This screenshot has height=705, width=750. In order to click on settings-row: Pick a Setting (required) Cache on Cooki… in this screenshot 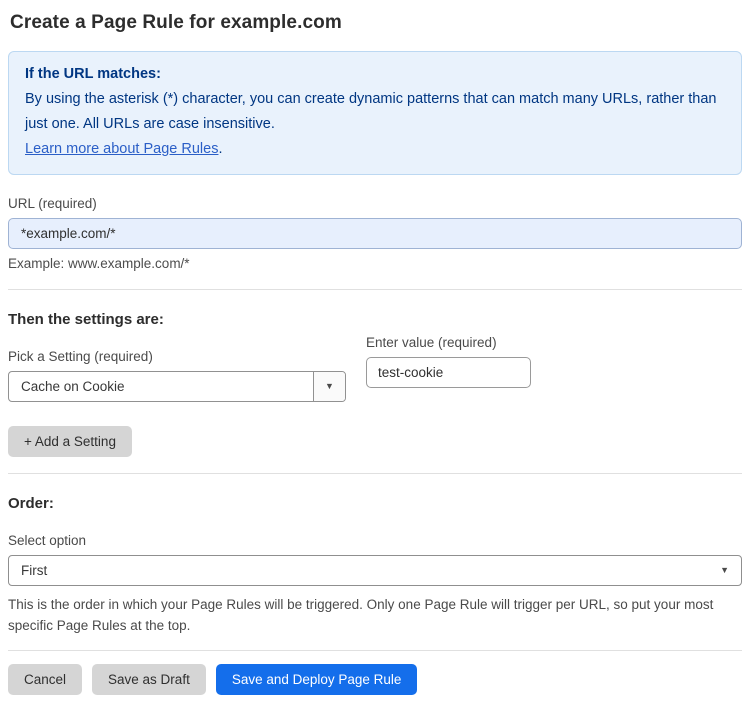, I will do `click(375, 365)`.